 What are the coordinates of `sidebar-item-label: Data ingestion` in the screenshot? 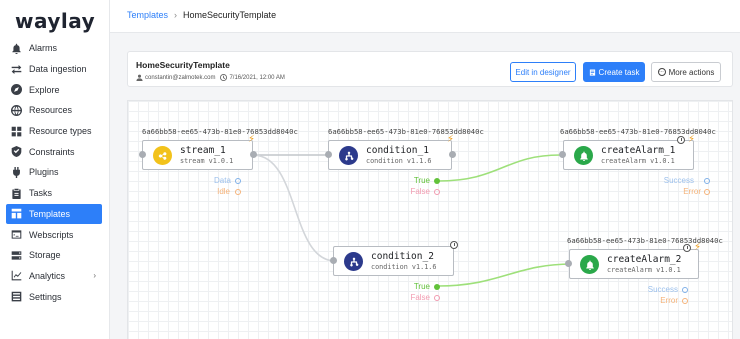 It's located at (58, 69).